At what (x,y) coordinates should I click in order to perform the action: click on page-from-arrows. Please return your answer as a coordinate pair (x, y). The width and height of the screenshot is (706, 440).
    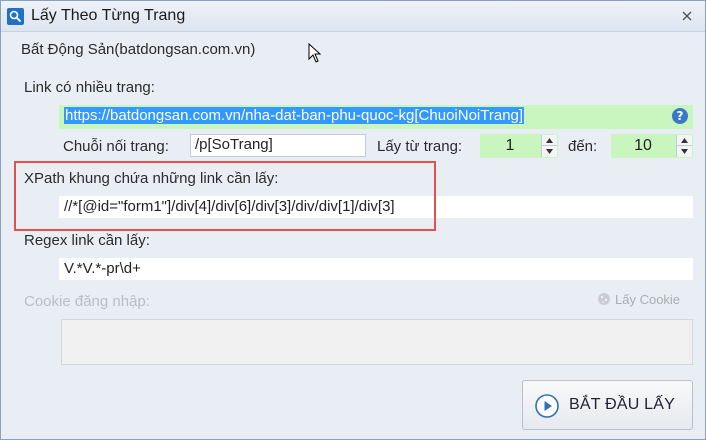
    Looking at the image, I should click on (549, 146).